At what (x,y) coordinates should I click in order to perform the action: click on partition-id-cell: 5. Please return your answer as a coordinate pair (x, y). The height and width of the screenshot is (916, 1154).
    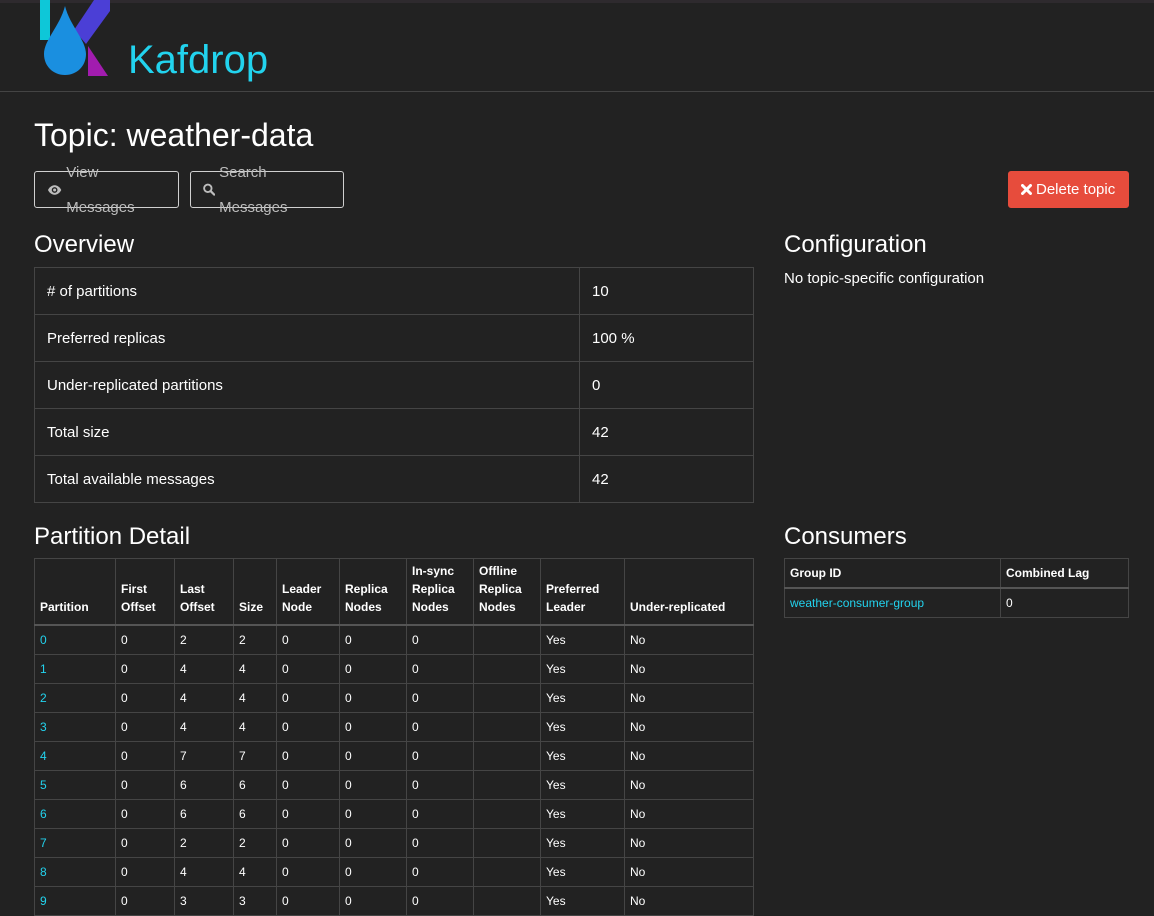
    Looking at the image, I should click on (75, 785).